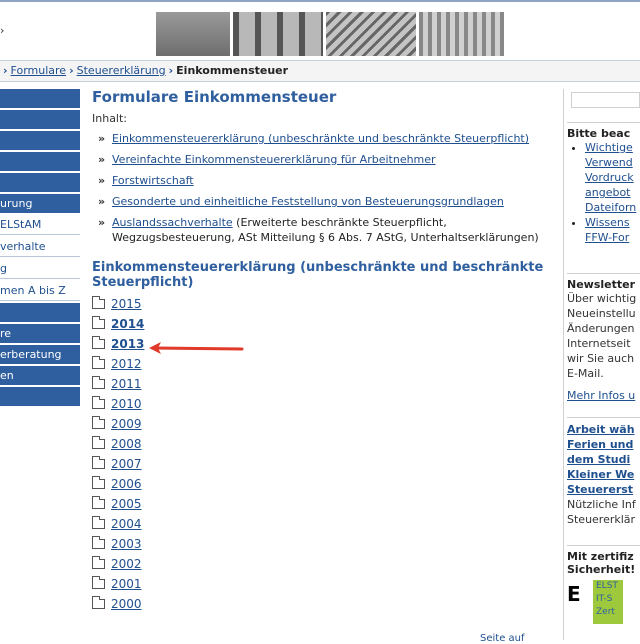 This screenshot has height=644, width=640. I want to click on breadcrumb-current: Einkommensteuer, so click(232, 70).